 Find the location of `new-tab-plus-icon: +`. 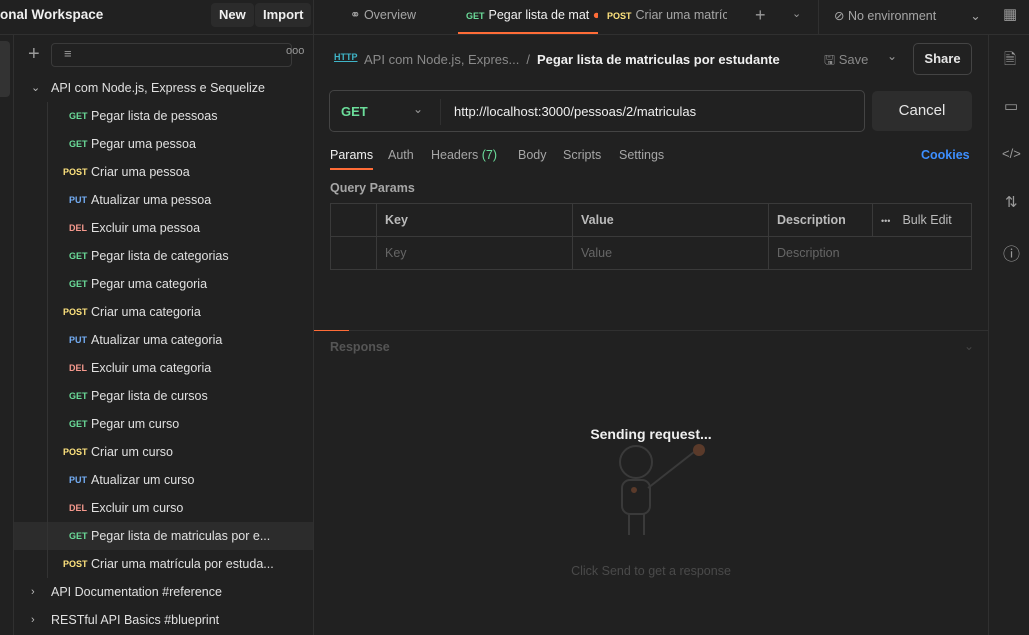

new-tab-plus-icon: + is located at coordinates (760, 15).